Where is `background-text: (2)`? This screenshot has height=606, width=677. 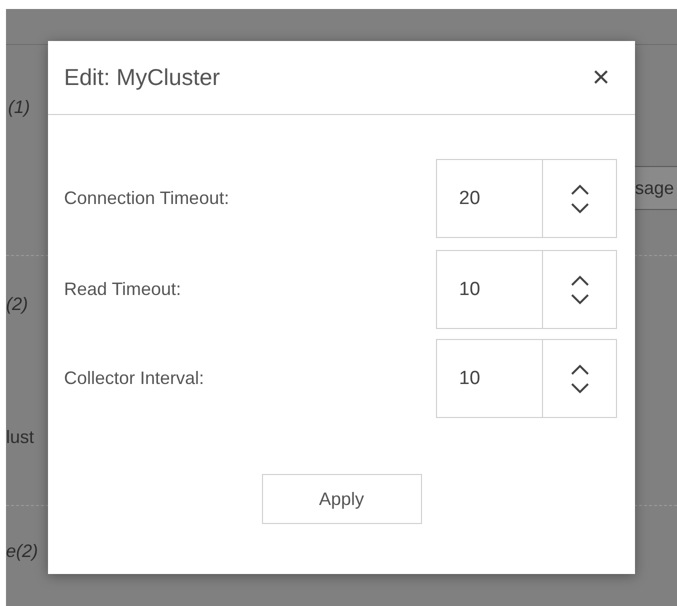 background-text: (2) is located at coordinates (17, 304).